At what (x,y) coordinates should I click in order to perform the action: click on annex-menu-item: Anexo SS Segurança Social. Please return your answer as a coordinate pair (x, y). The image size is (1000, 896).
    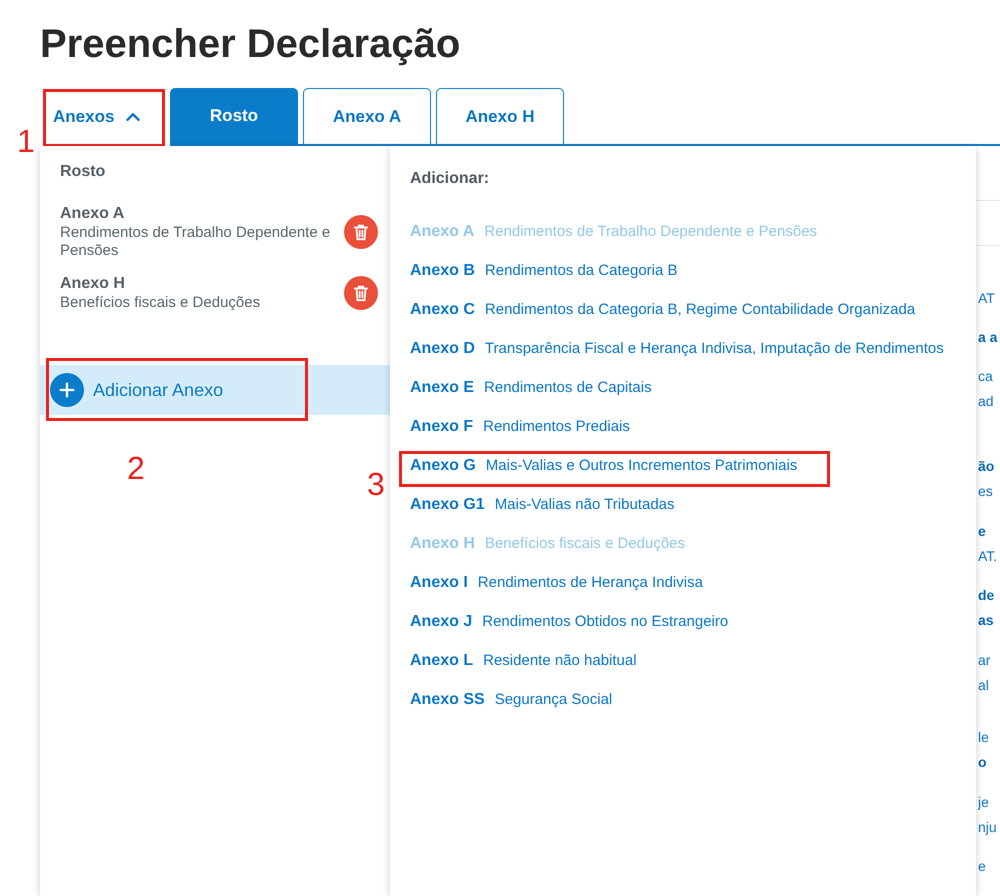
    Looking at the image, I should click on (511, 700).